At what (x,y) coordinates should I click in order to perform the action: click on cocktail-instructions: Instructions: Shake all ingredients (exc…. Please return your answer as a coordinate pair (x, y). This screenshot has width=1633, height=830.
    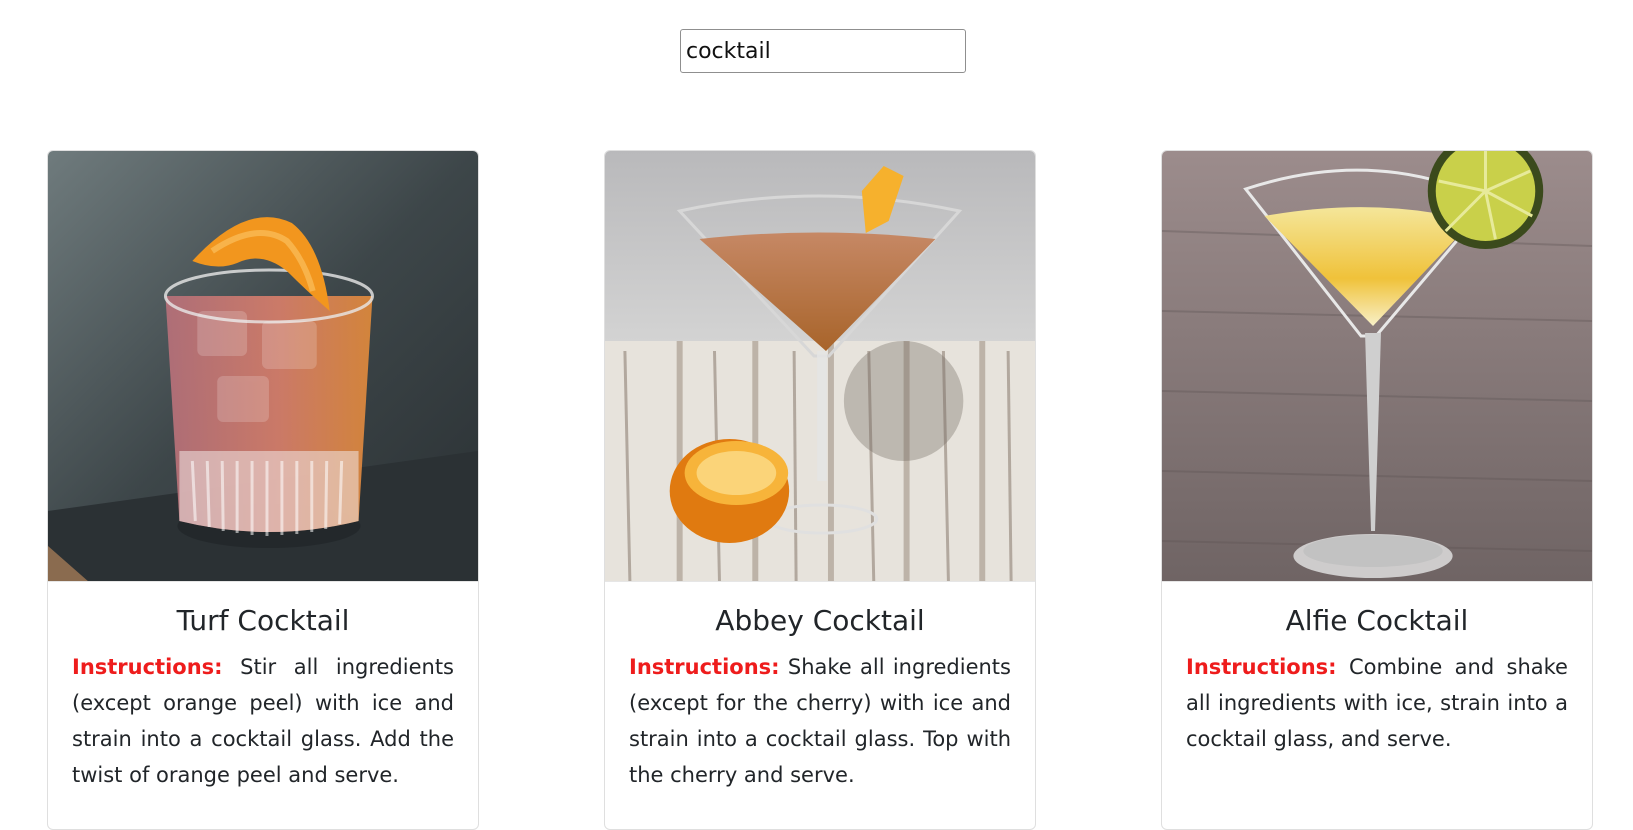
    Looking at the image, I should click on (820, 721).